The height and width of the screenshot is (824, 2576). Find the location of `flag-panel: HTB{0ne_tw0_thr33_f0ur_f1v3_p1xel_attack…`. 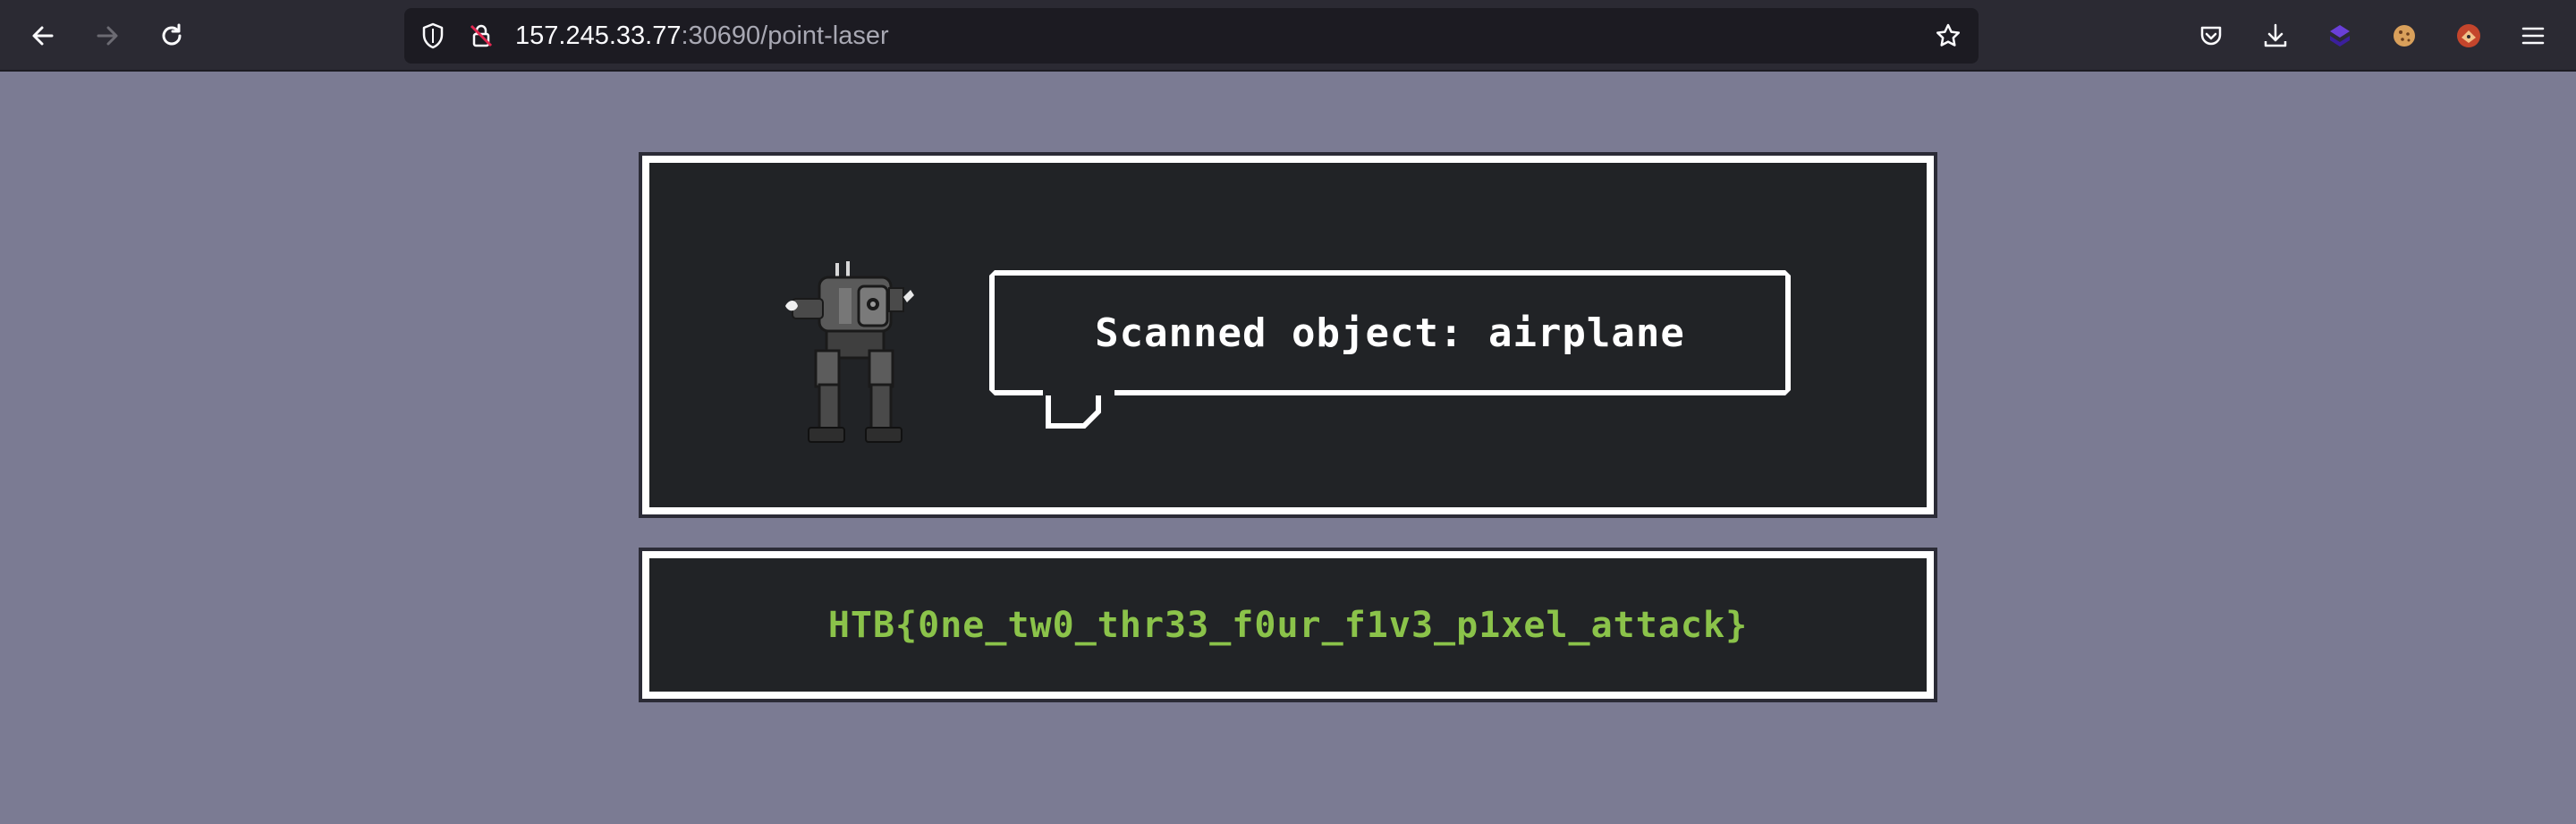

flag-panel: HTB{0ne_tw0_thr33_f0ur_f1v3_p1xel_attack… is located at coordinates (1288, 625).